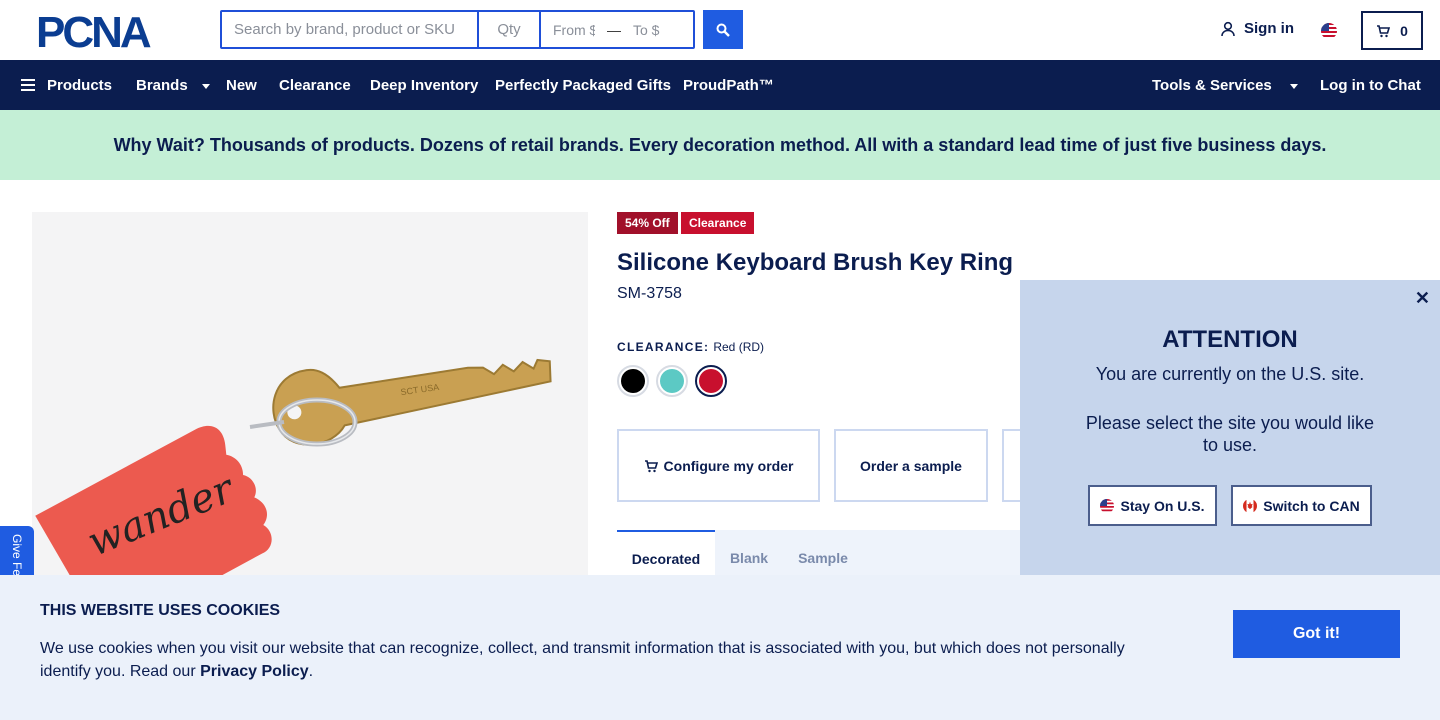 Image resolution: width=1440 pixels, height=720 pixels. I want to click on nav-proudpath: ProudPath™, so click(728, 85).